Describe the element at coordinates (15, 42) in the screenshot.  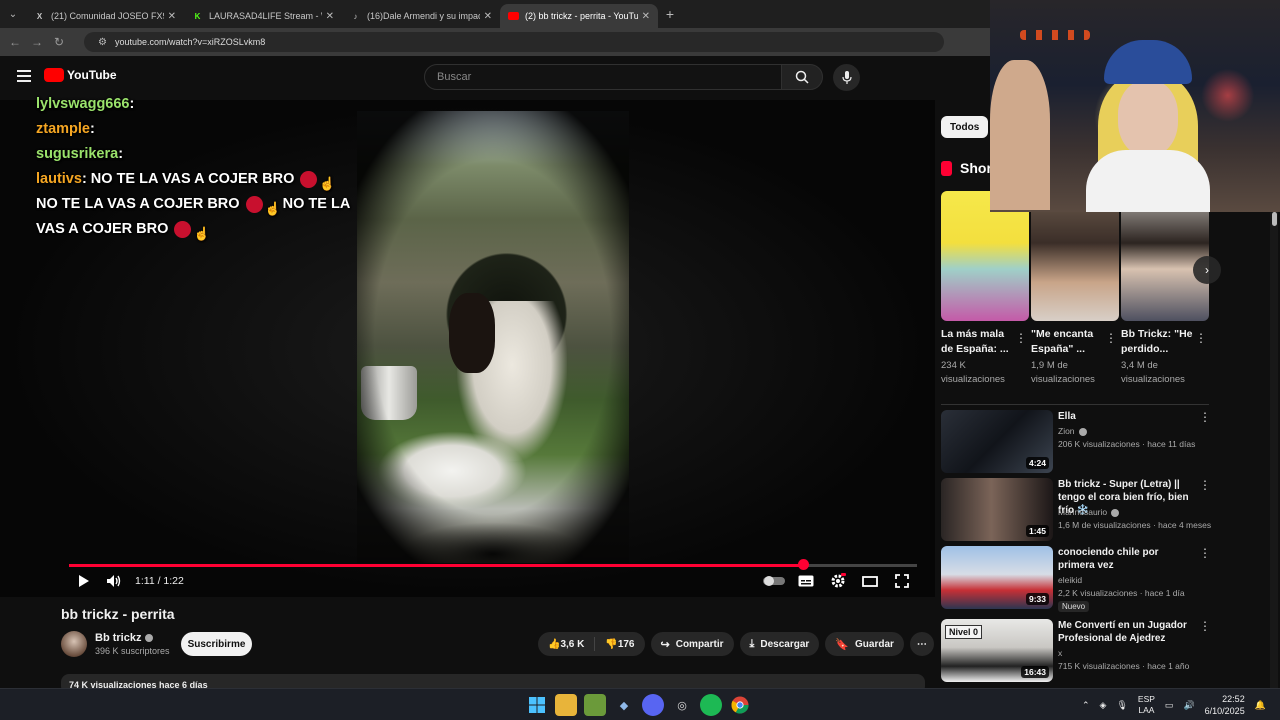
I see `back-arrow-icon: ←` at that location.